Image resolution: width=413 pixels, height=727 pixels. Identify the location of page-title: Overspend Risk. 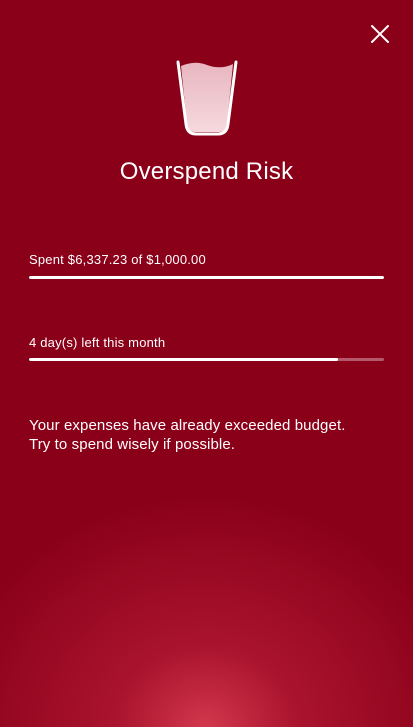
(206, 171).